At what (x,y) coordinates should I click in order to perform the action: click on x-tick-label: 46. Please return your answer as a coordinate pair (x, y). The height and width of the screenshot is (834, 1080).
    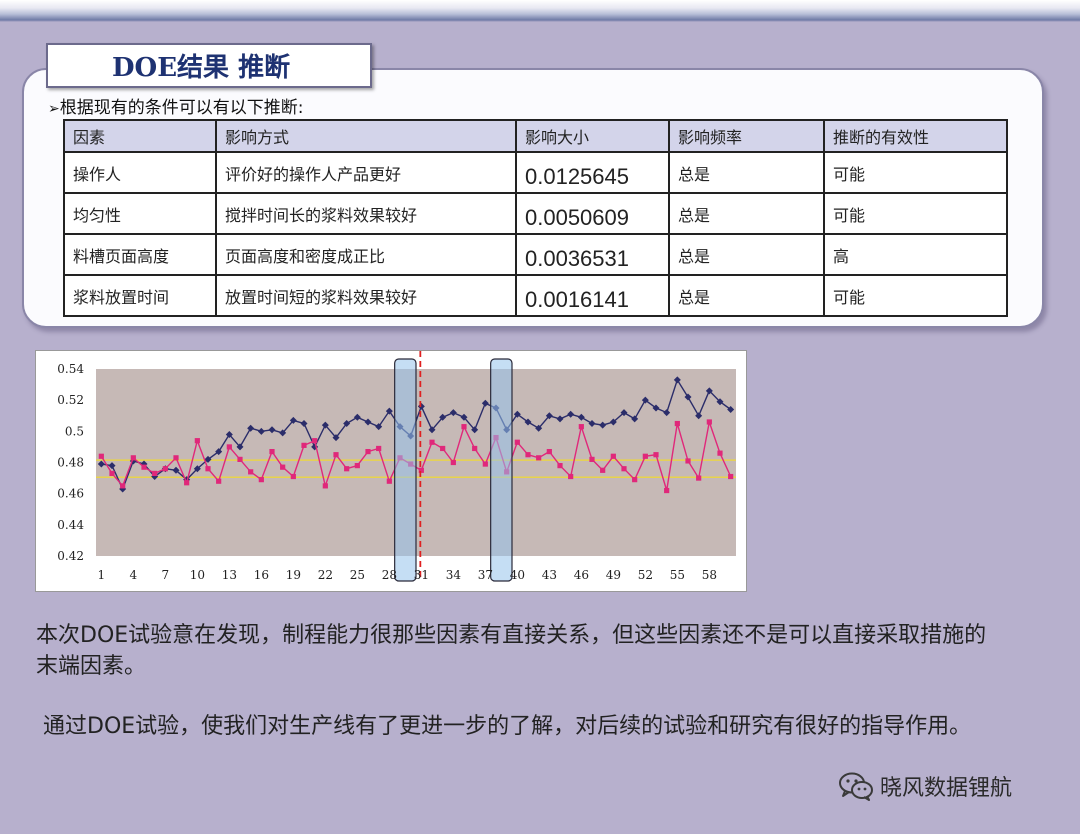
    Looking at the image, I should click on (581, 575).